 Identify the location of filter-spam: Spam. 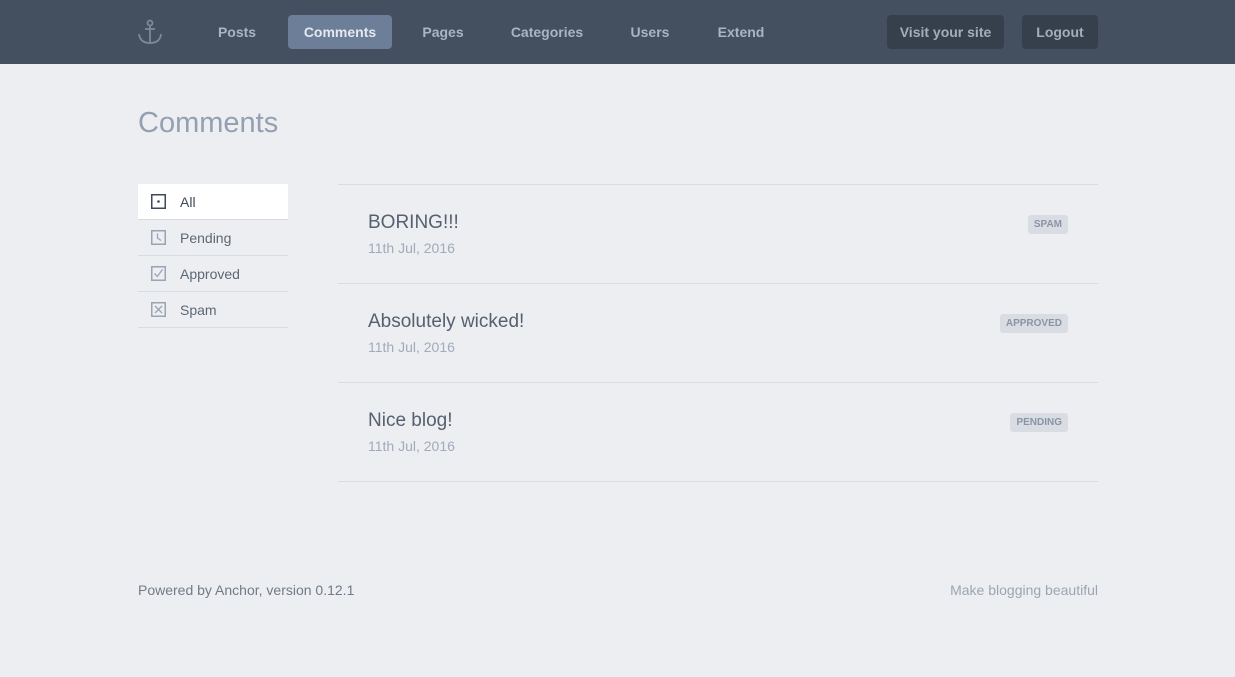
(213, 310).